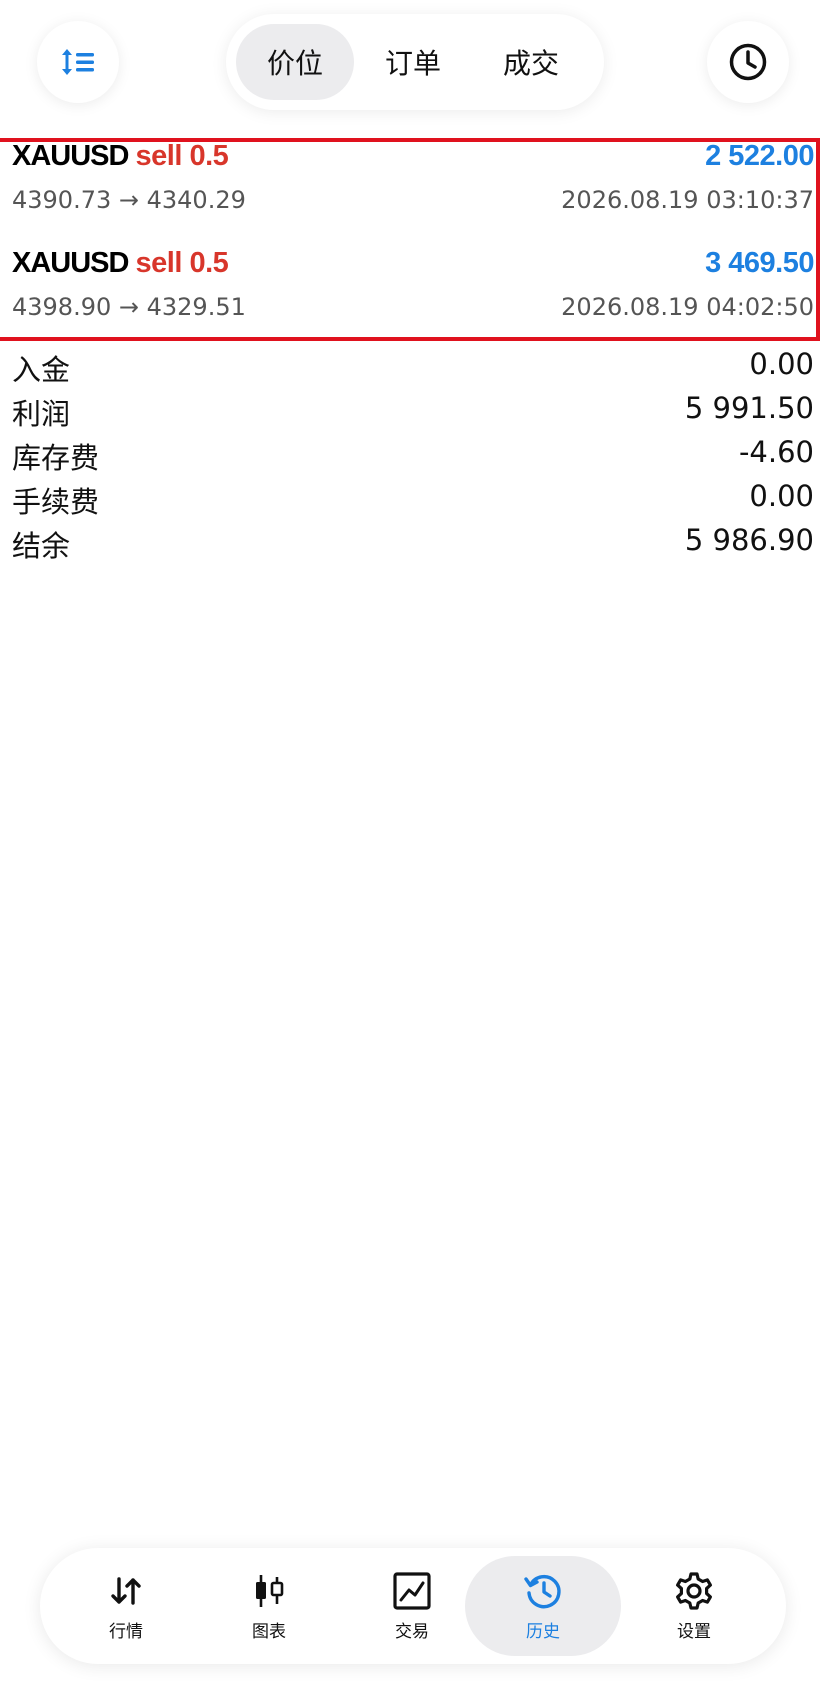 This screenshot has height=1703, width=828. I want to click on gear-icon, so click(694, 1590).